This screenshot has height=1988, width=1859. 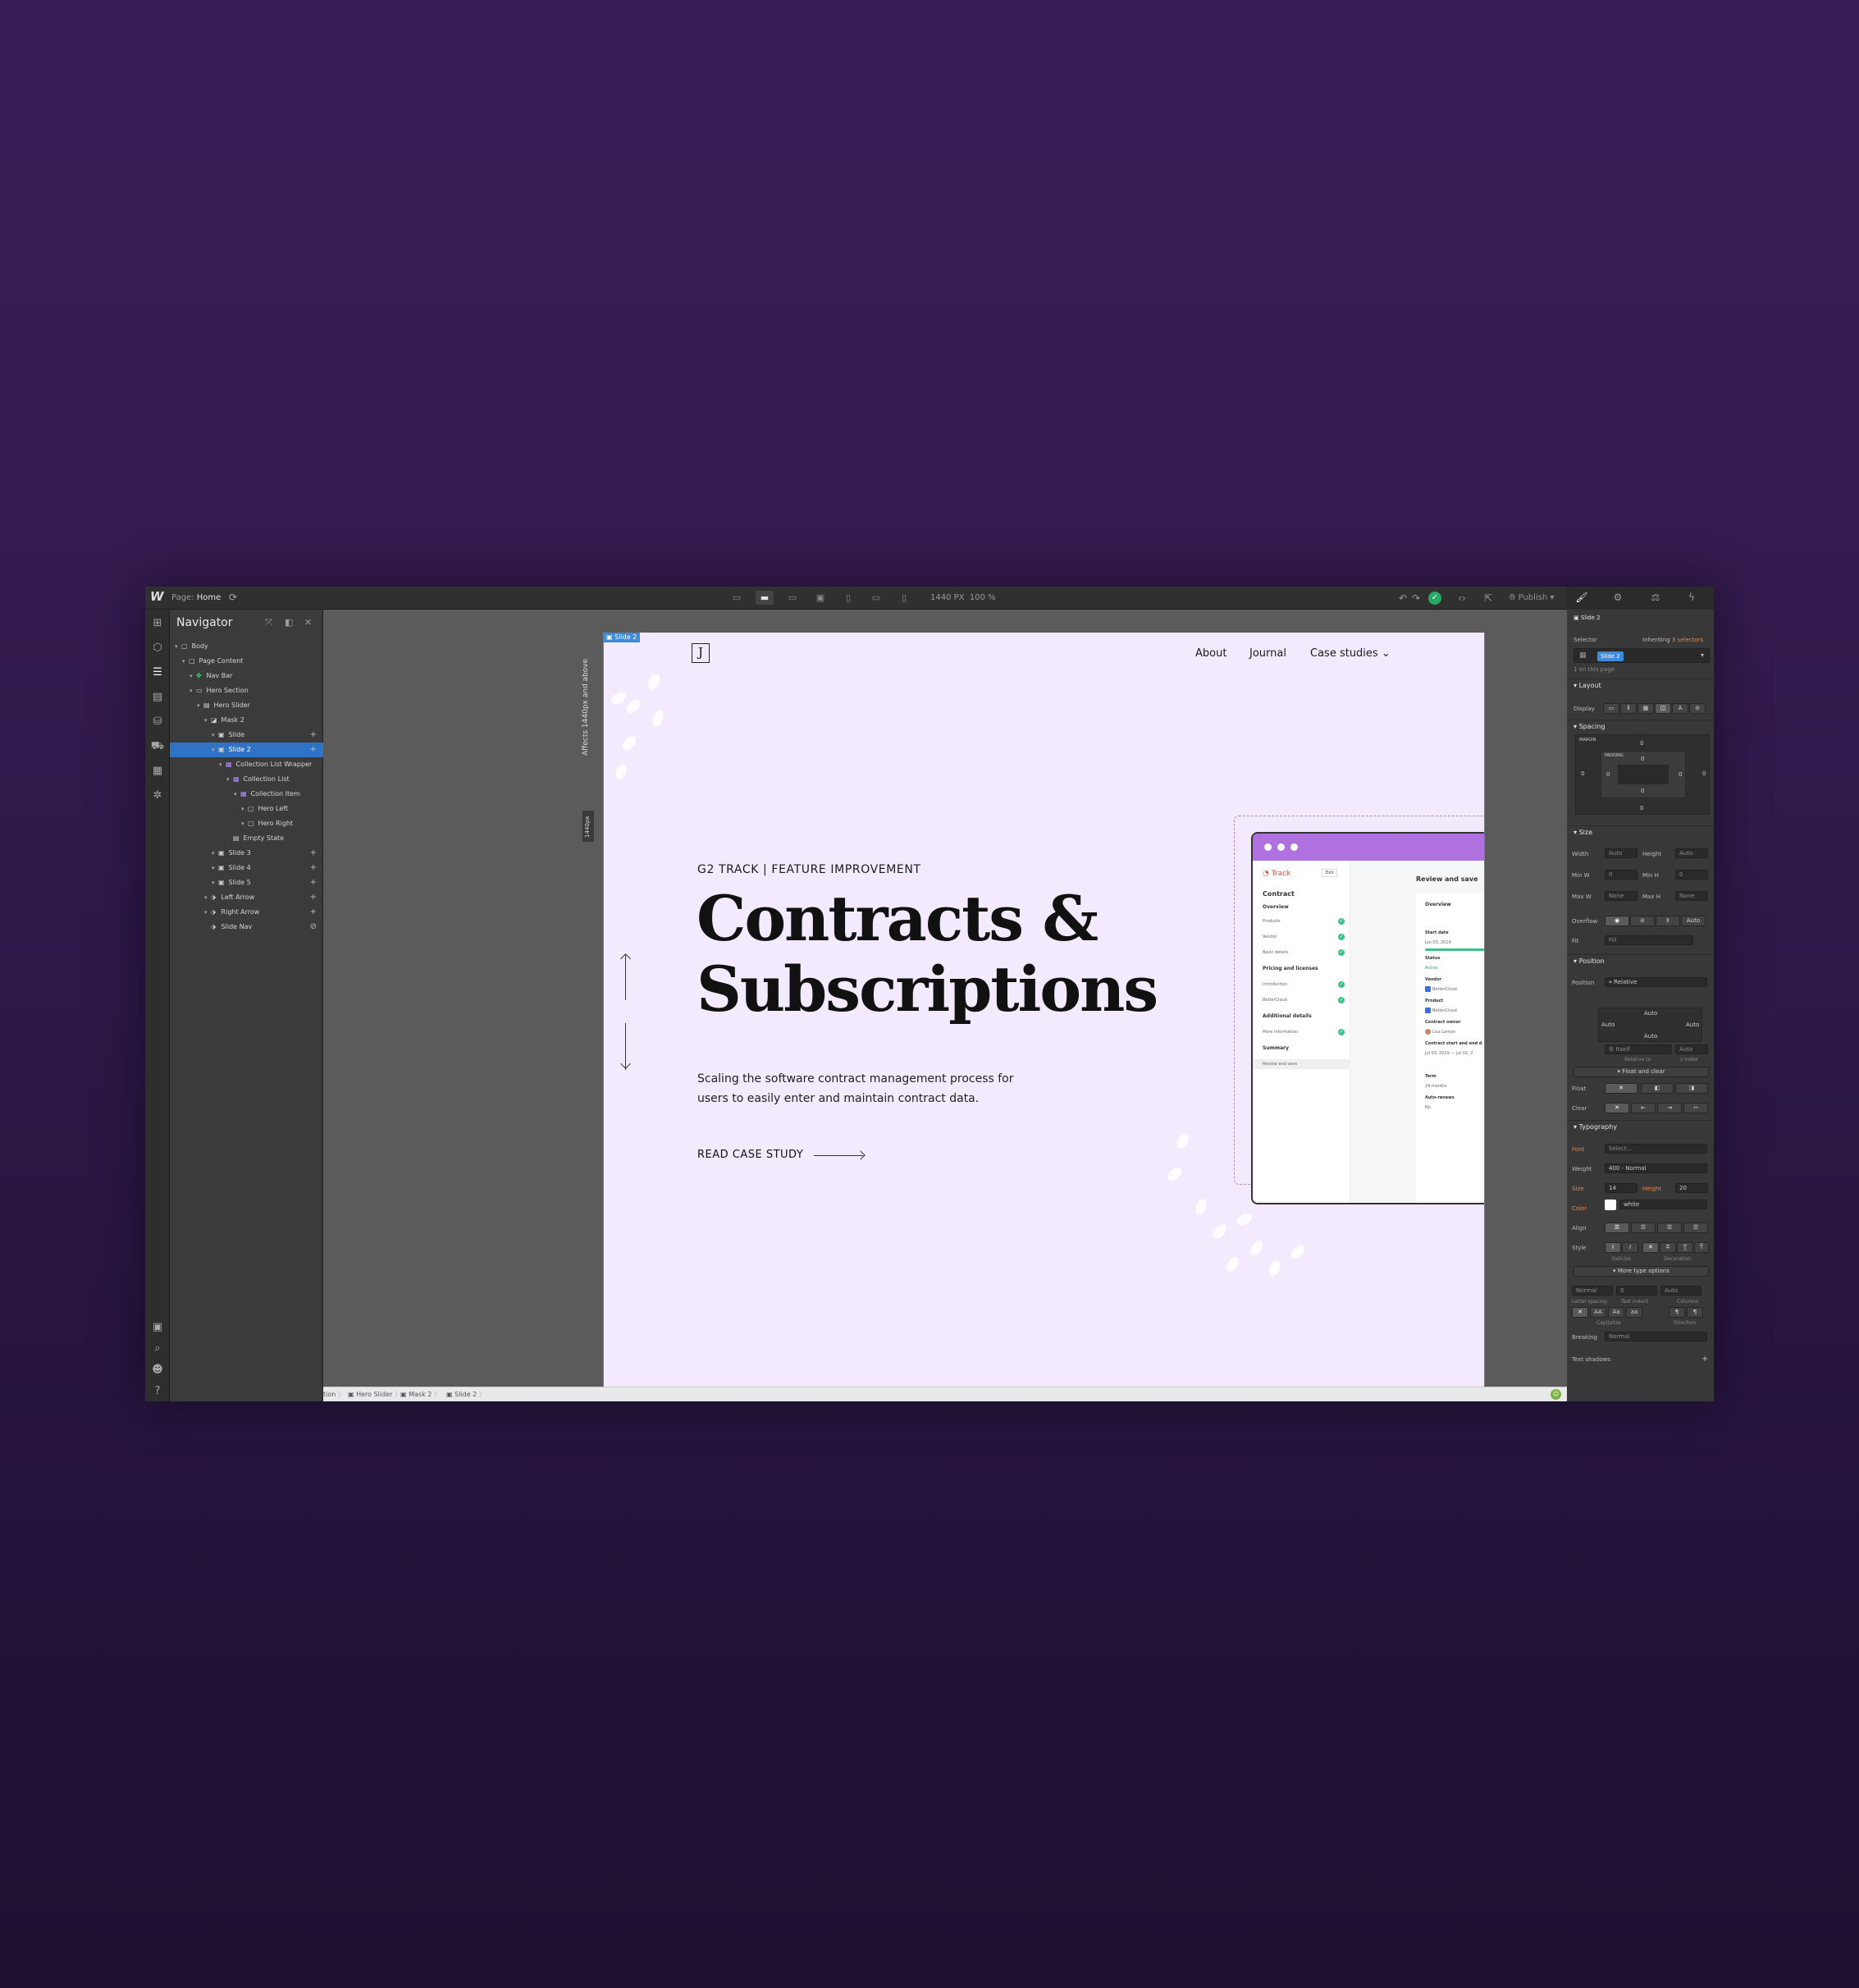 What do you see at coordinates (268, 623) in the screenshot?
I see `collapse-icon: ⤧` at bounding box center [268, 623].